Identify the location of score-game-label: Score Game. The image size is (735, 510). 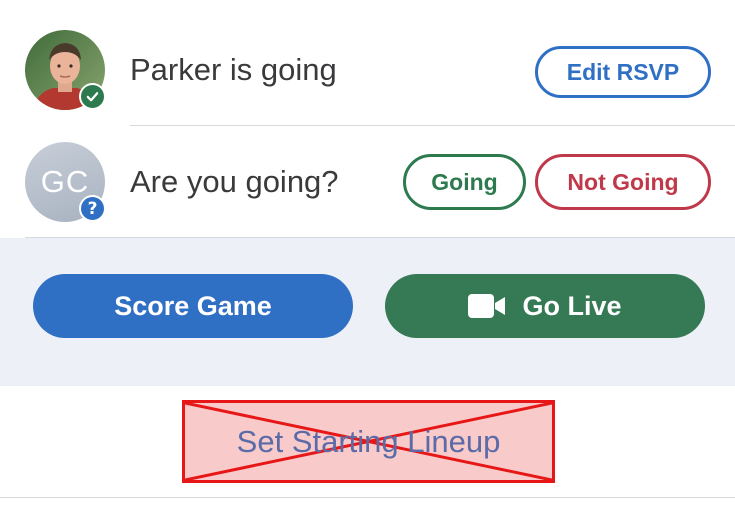
(193, 305).